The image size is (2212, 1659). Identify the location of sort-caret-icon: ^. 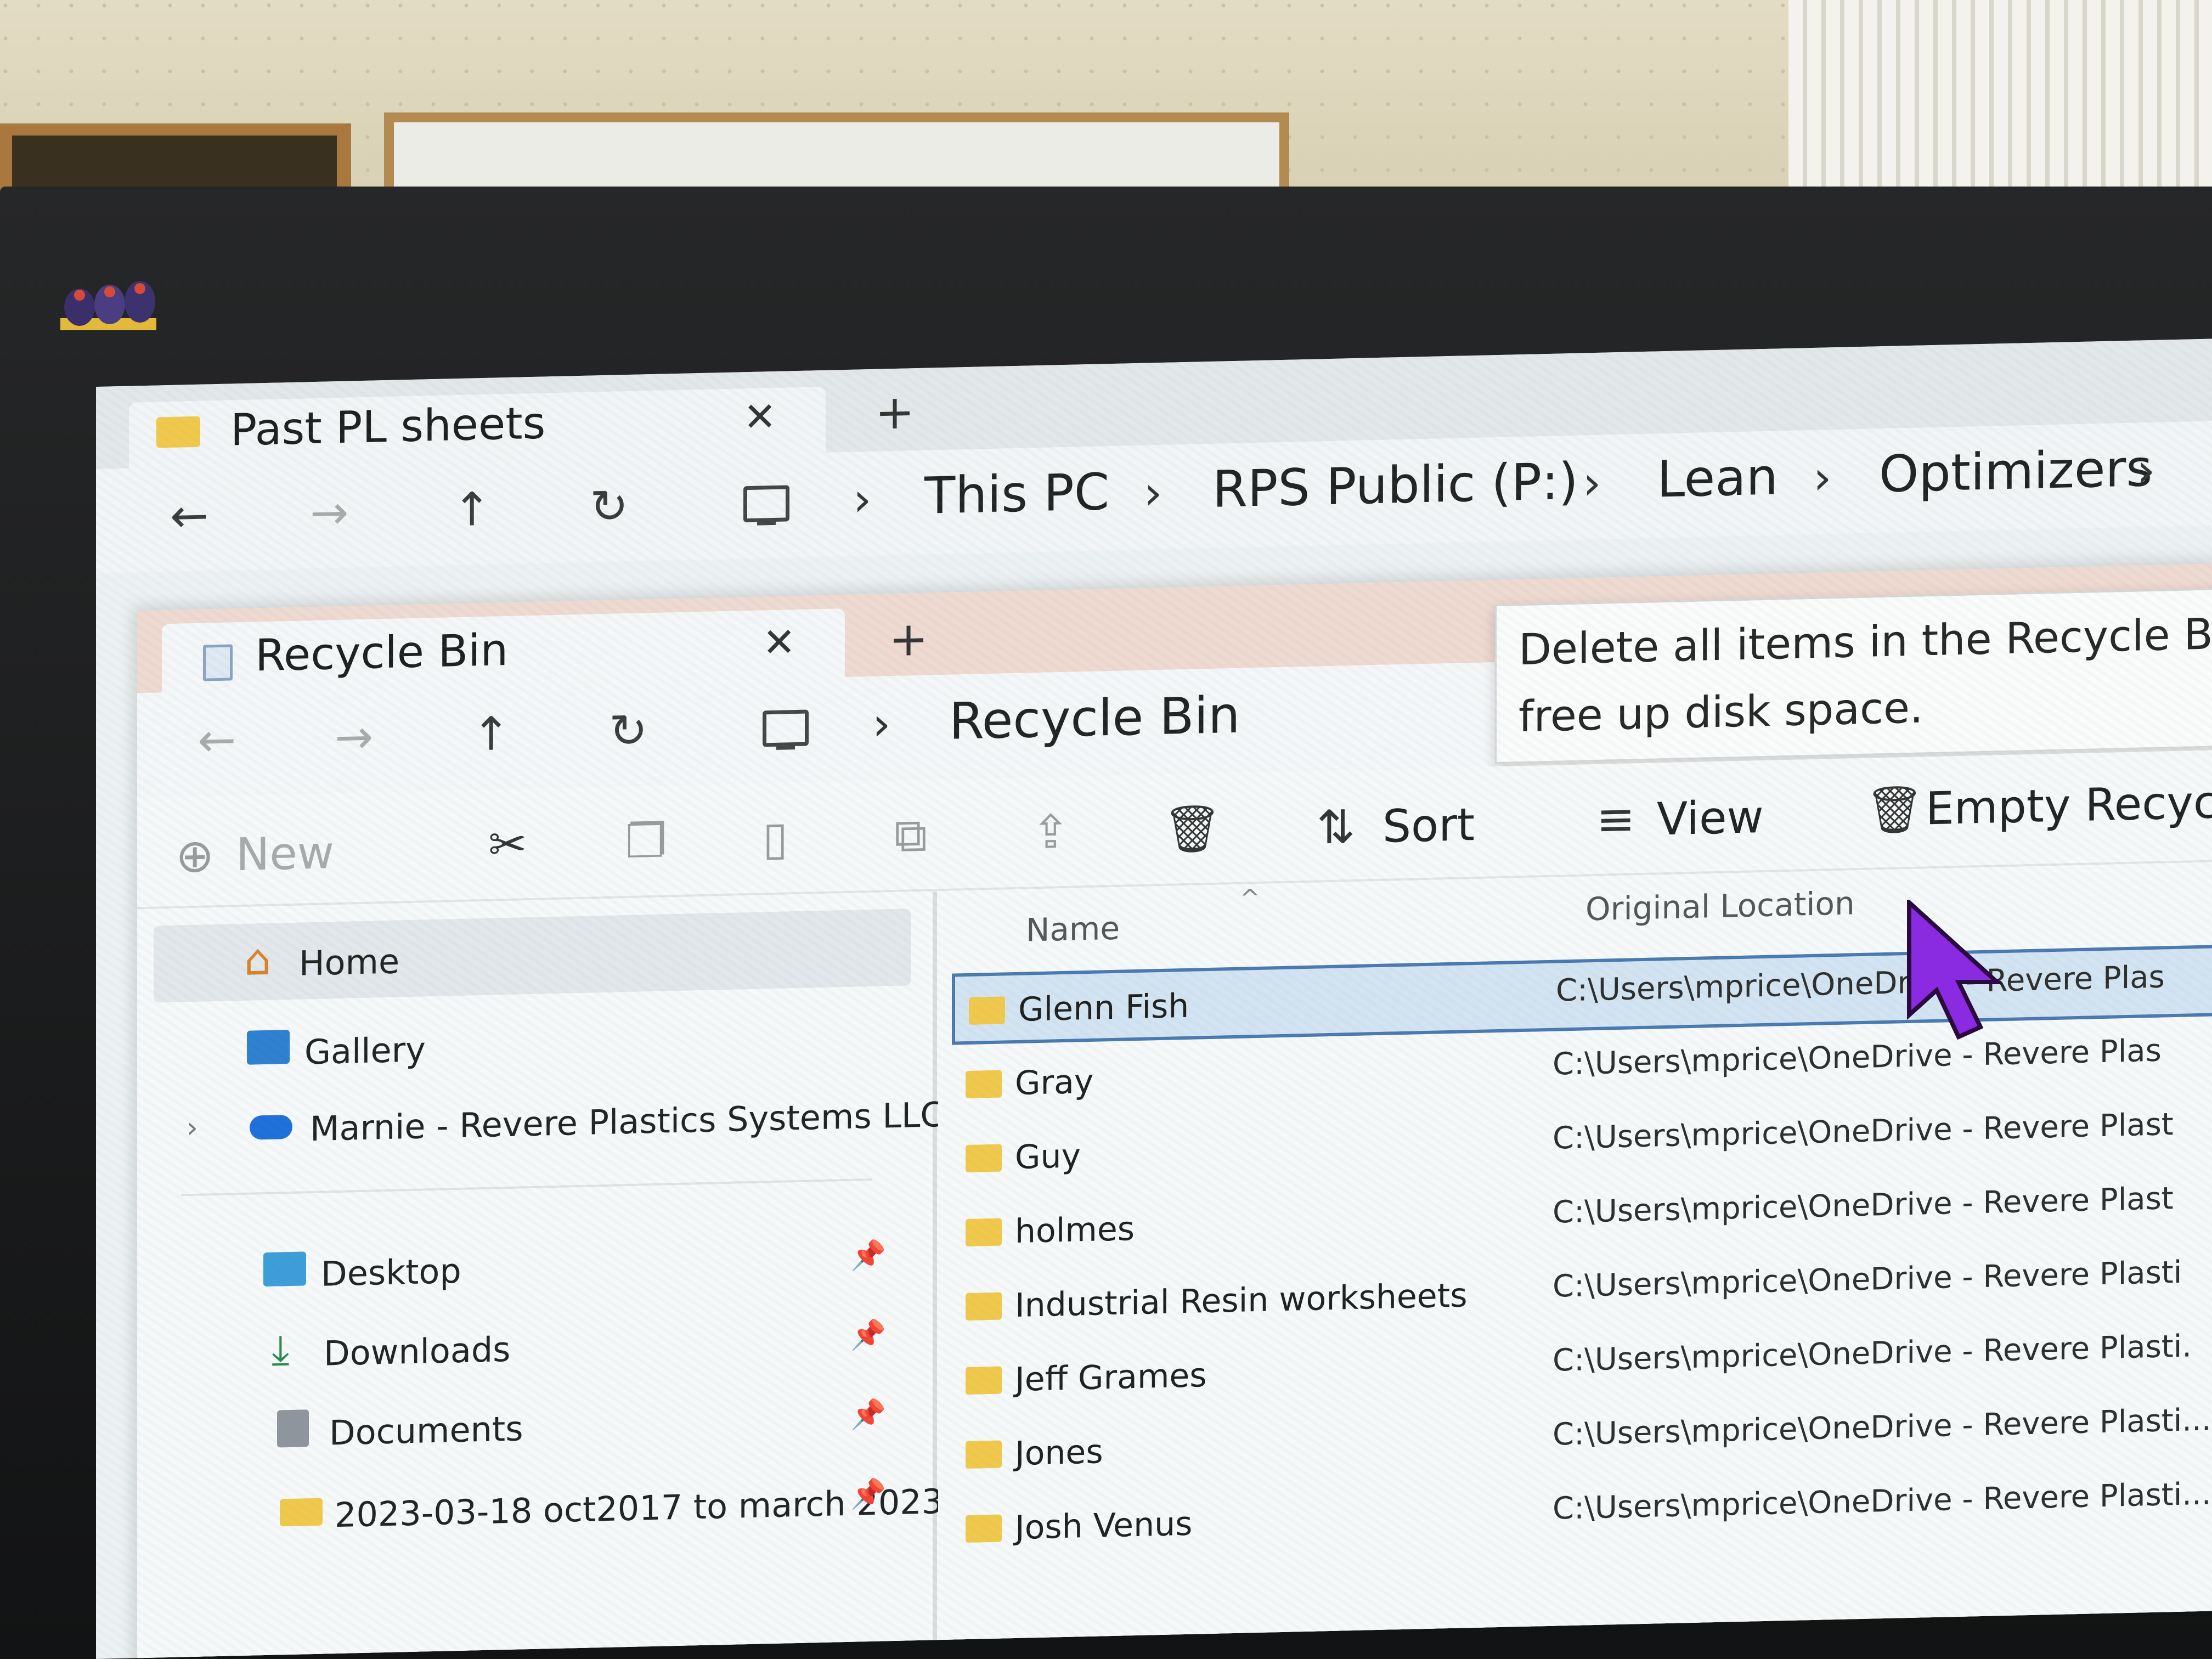
(1250, 899).